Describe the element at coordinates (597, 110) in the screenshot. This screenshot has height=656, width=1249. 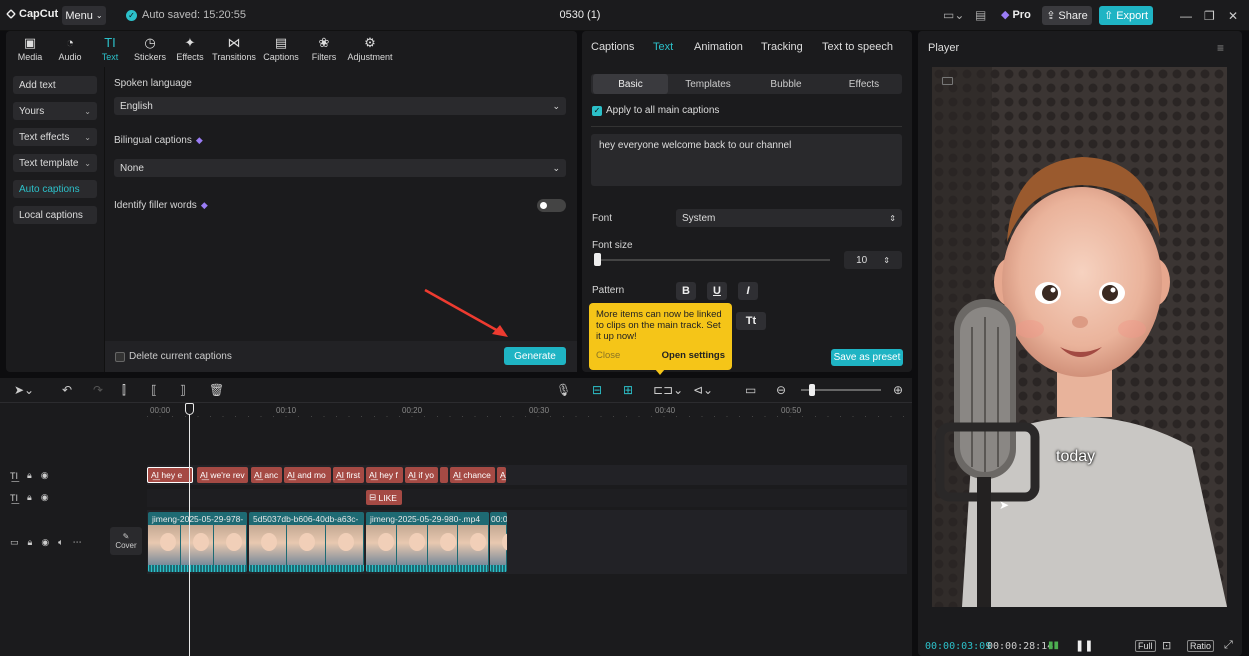
I see `apply-all-checkbox: ✓` at that location.